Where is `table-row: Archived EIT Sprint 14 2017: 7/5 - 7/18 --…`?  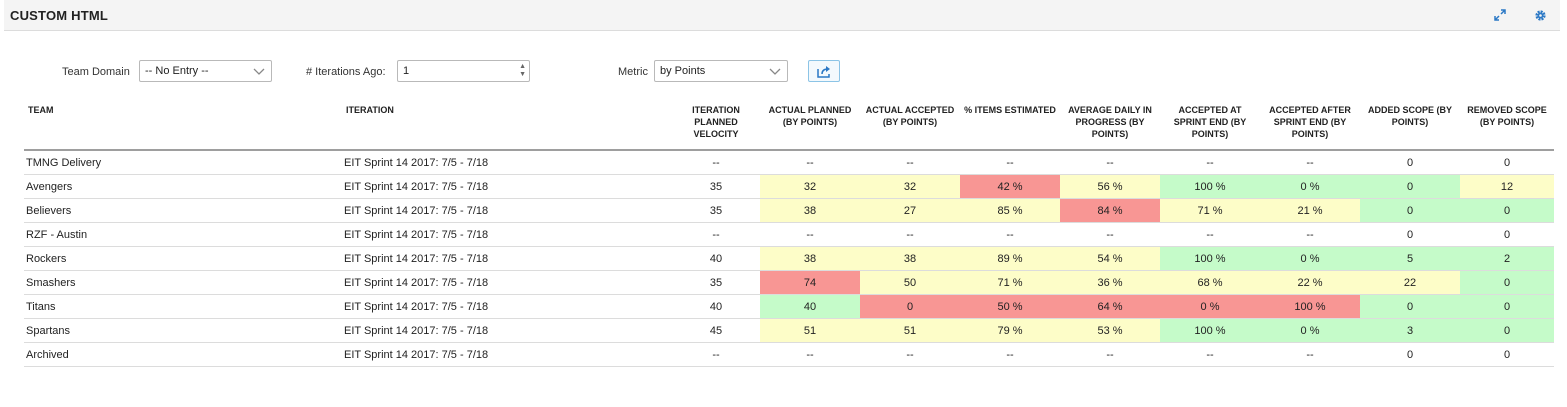
table-row: Archived EIT Sprint 14 2017: 7/5 - 7/18 --… is located at coordinates (789, 354).